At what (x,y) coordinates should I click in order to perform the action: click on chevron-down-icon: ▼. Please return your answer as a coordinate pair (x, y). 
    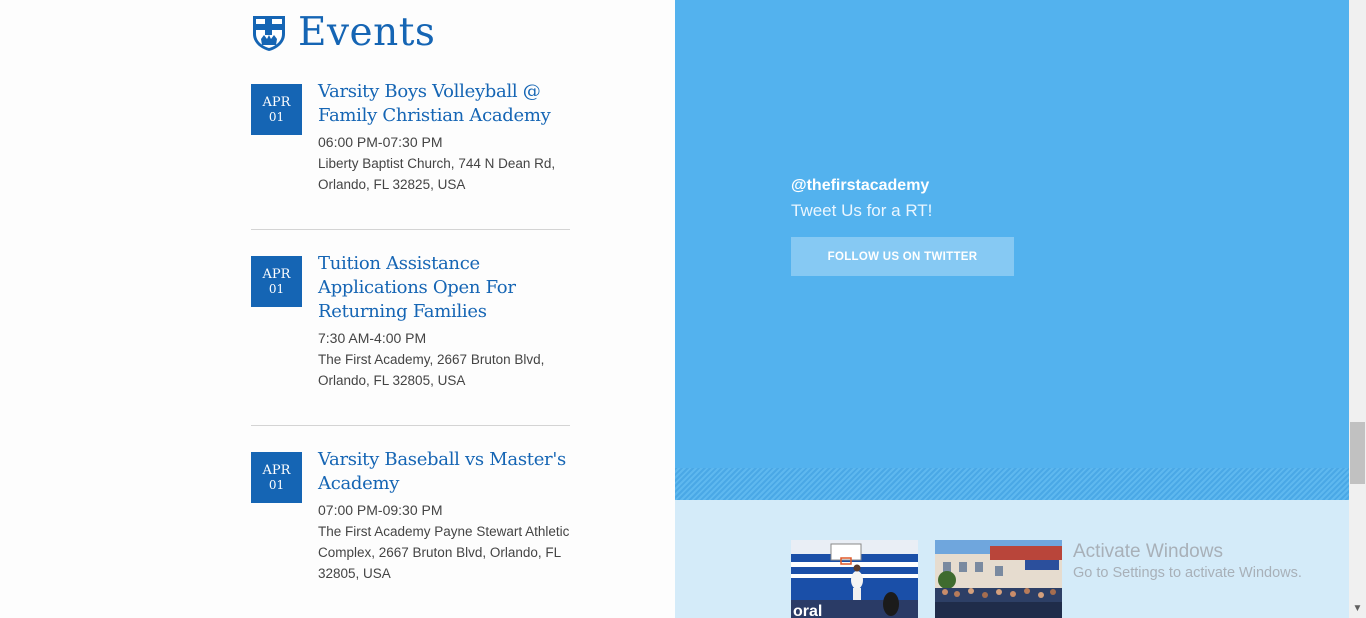
    Looking at the image, I should click on (1357, 608).